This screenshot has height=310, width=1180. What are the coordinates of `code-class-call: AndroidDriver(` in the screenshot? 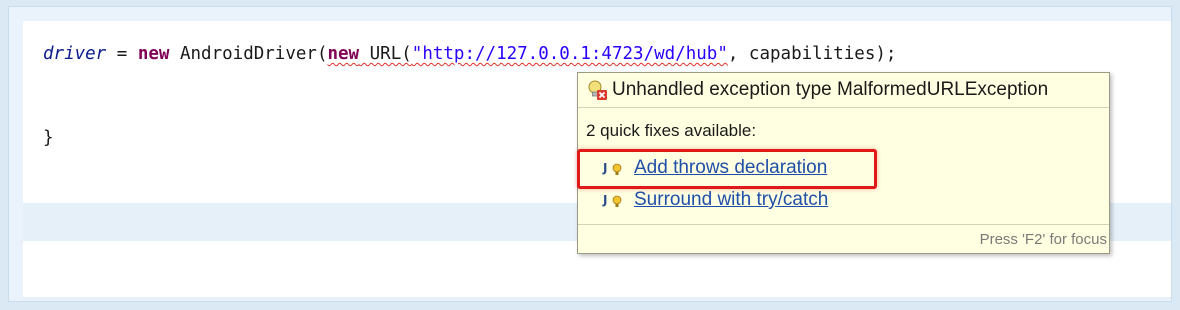 It's located at (248, 54).